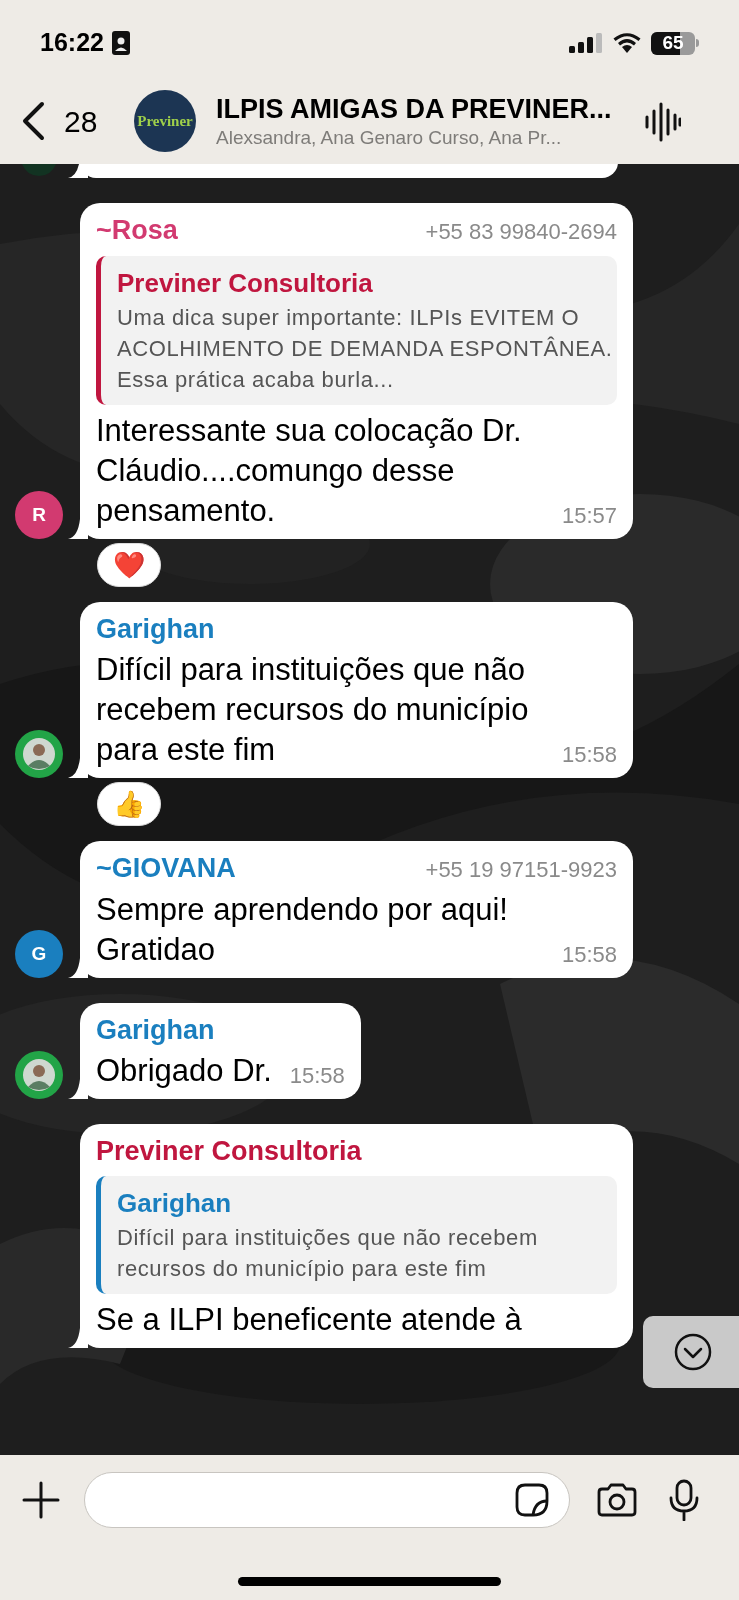 The height and width of the screenshot is (1600, 739). Describe the element at coordinates (77, 121) in the screenshot. I see `back-button: 28` at that location.